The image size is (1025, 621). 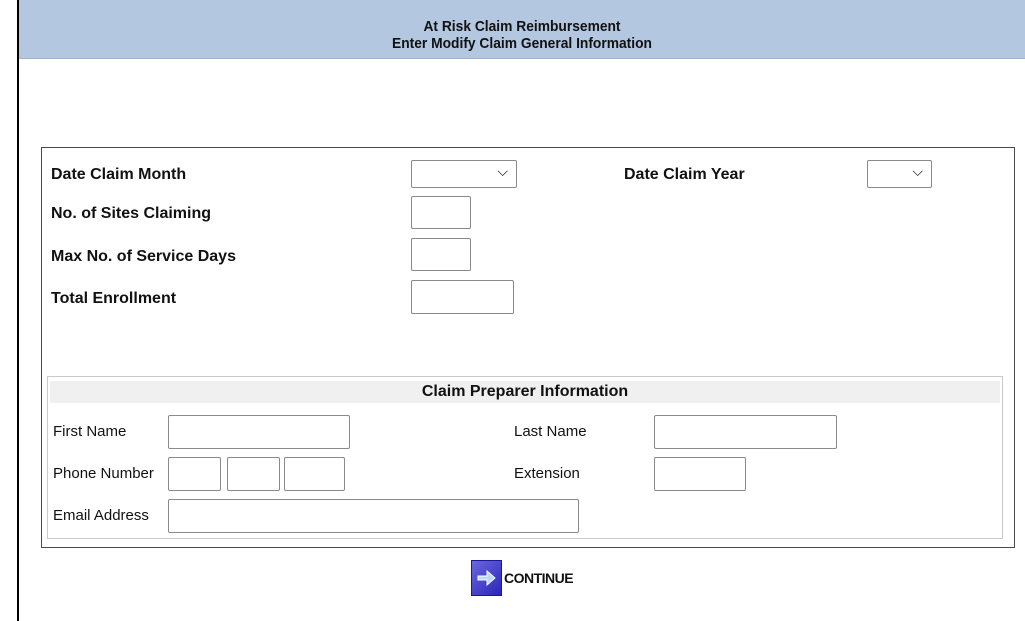 I want to click on total-enrollment-label: Total Enrollment, so click(x=114, y=298).